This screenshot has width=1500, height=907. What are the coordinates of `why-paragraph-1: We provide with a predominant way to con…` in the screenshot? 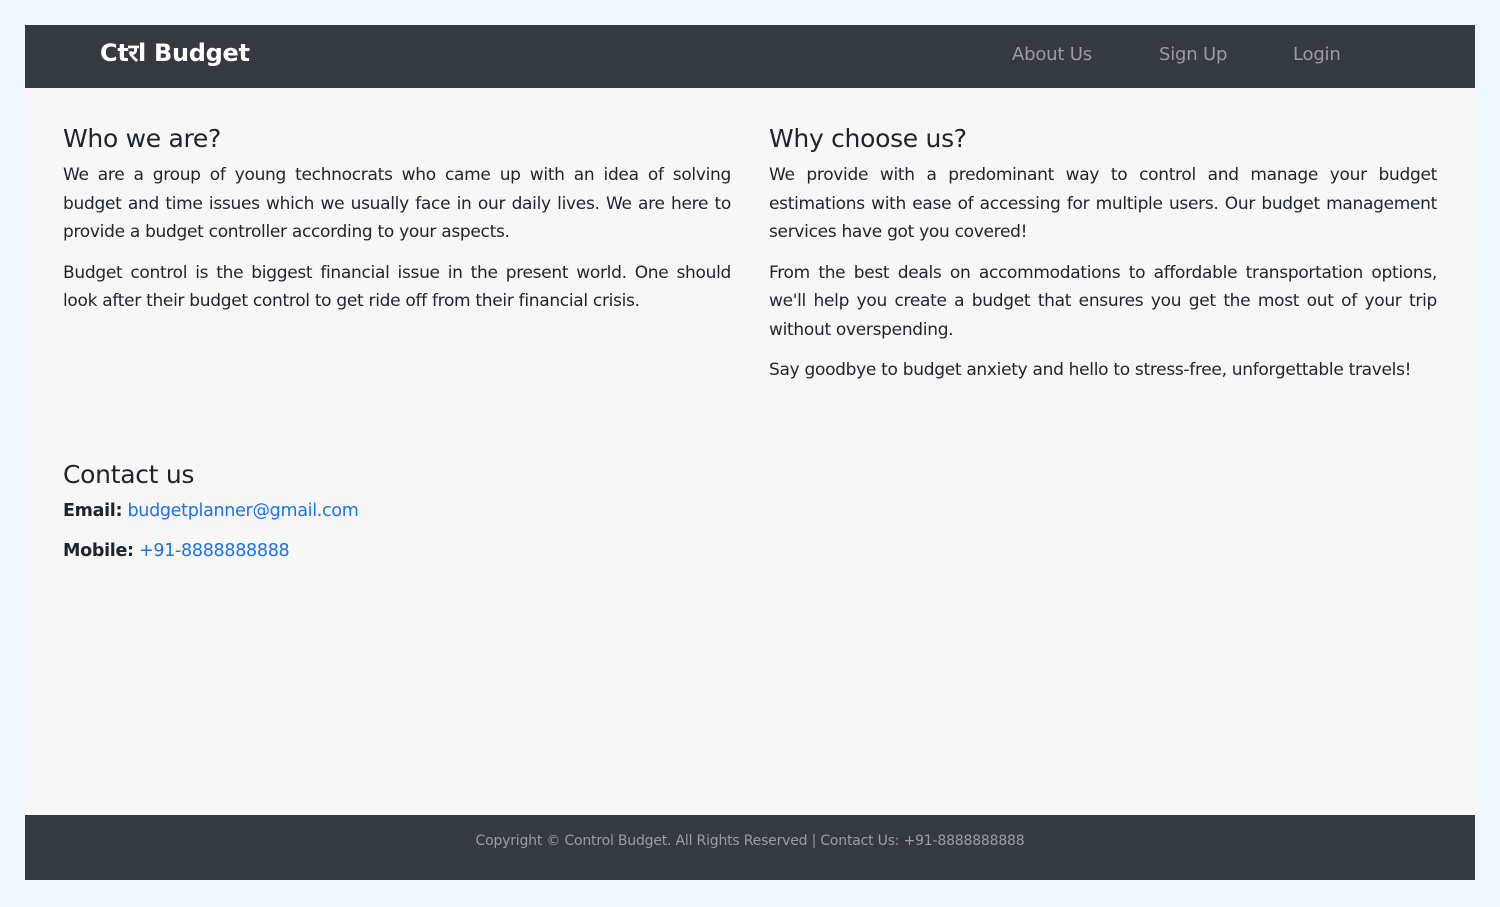 It's located at (1103, 203).